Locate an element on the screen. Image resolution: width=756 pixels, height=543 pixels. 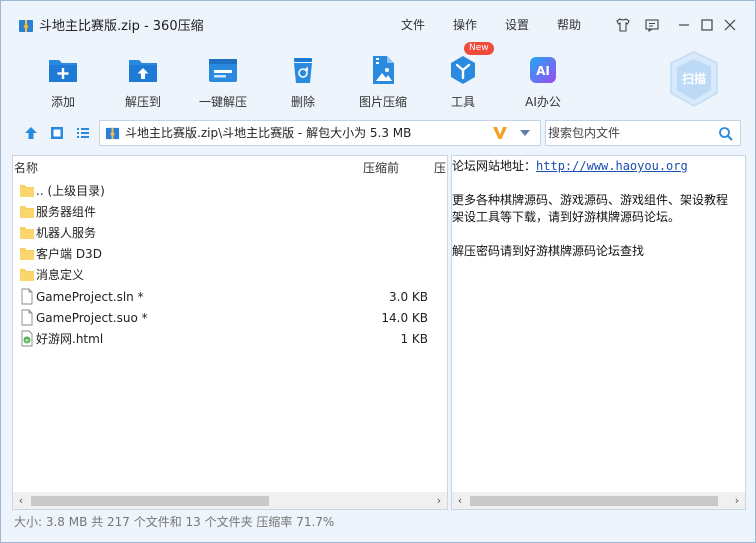
one-click-extract-icon is located at coordinates (223, 70).